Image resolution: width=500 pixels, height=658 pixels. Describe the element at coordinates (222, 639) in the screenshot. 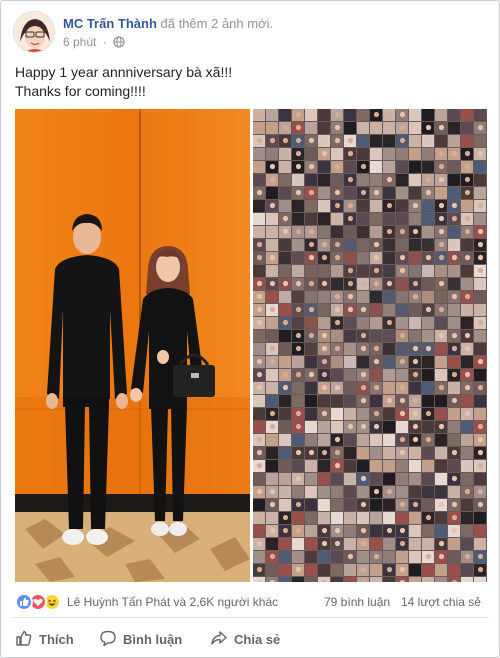

I see `share-arrow-icon` at that location.